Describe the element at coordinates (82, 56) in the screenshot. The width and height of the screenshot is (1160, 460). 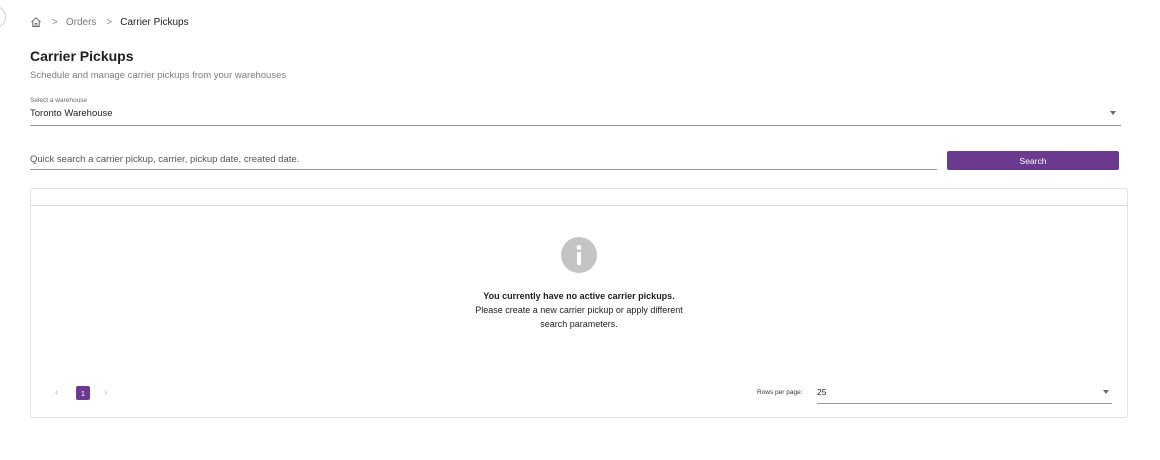
I see `page-title: Carrier Pickups` at that location.